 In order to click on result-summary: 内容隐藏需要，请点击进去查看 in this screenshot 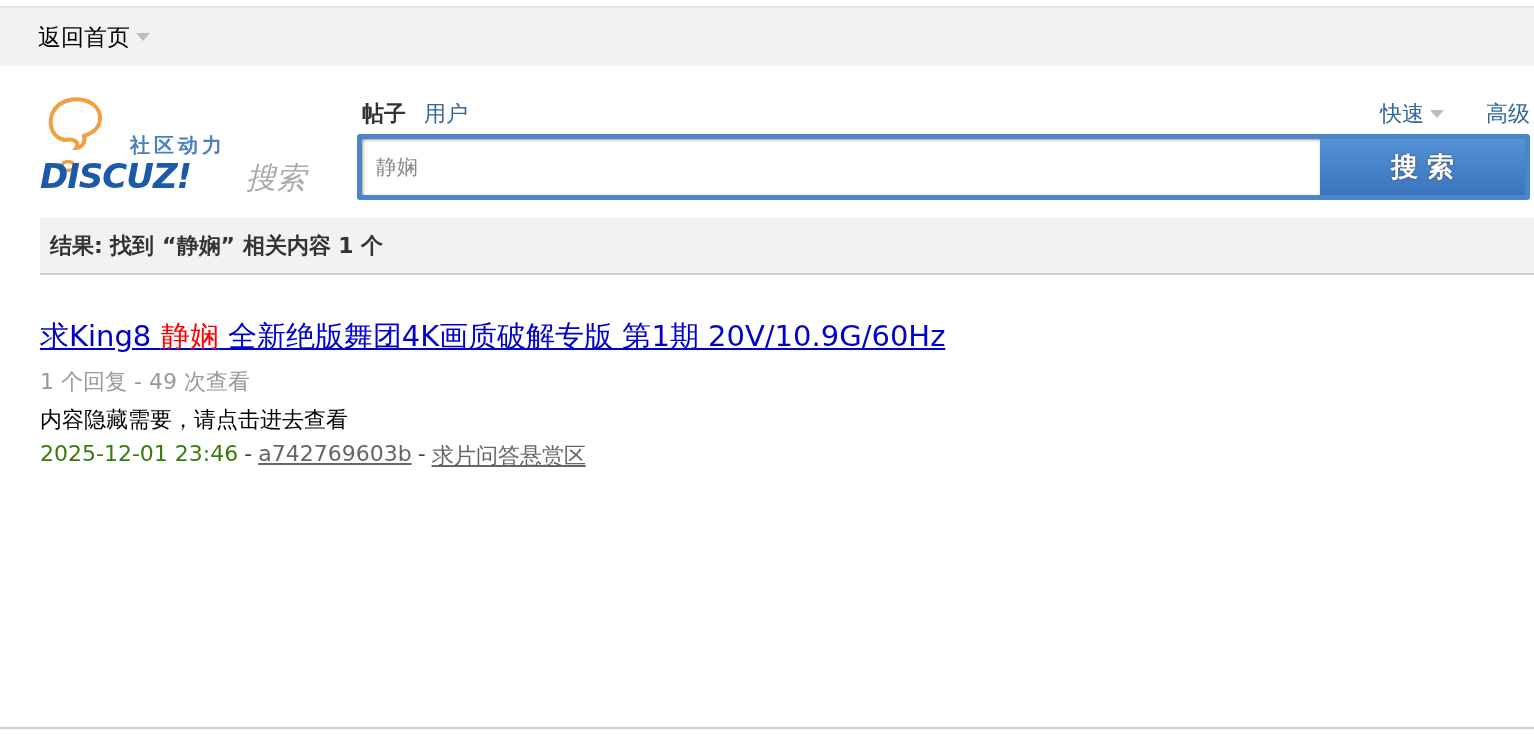, I will do `click(194, 420)`.